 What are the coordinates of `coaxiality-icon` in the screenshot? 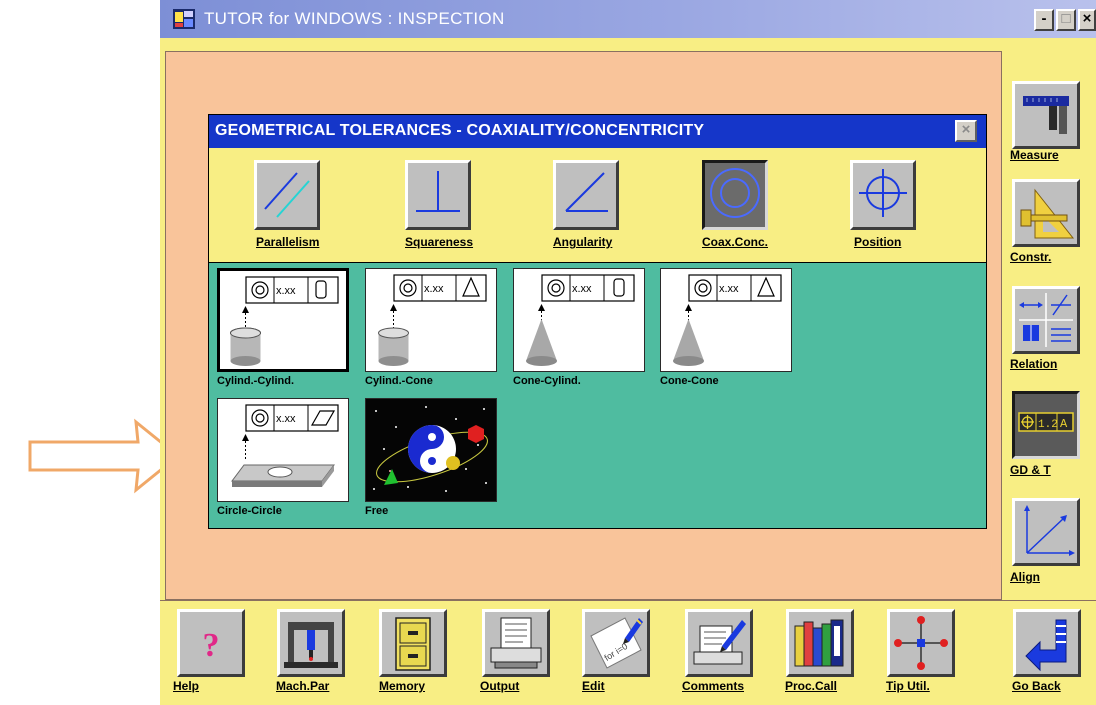 It's located at (735, 193).